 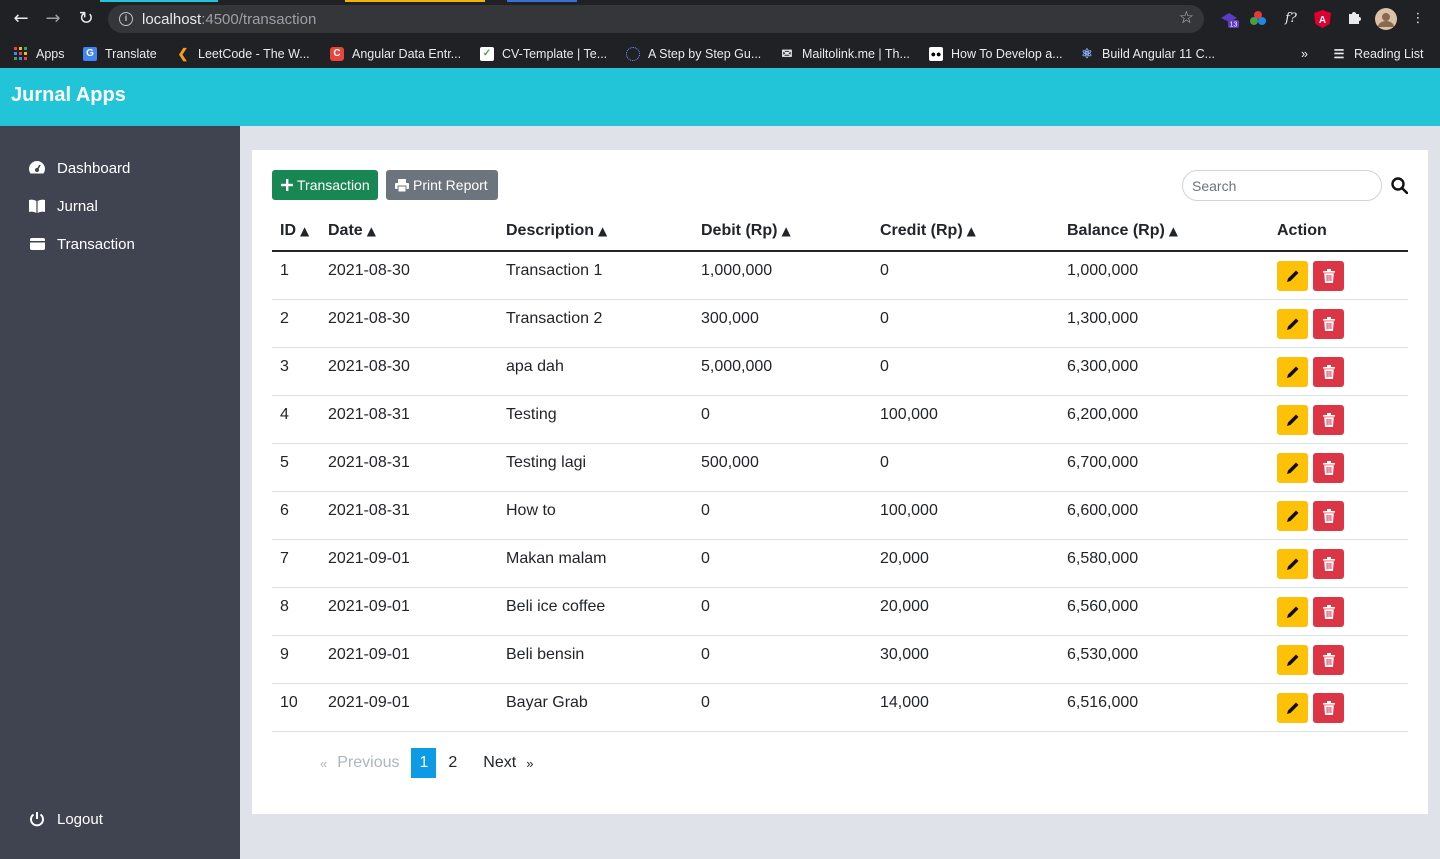 What do you see at coordinates (1282, 185) in the screenshot?
I see `search-input` at bounding box center [1282, 185].